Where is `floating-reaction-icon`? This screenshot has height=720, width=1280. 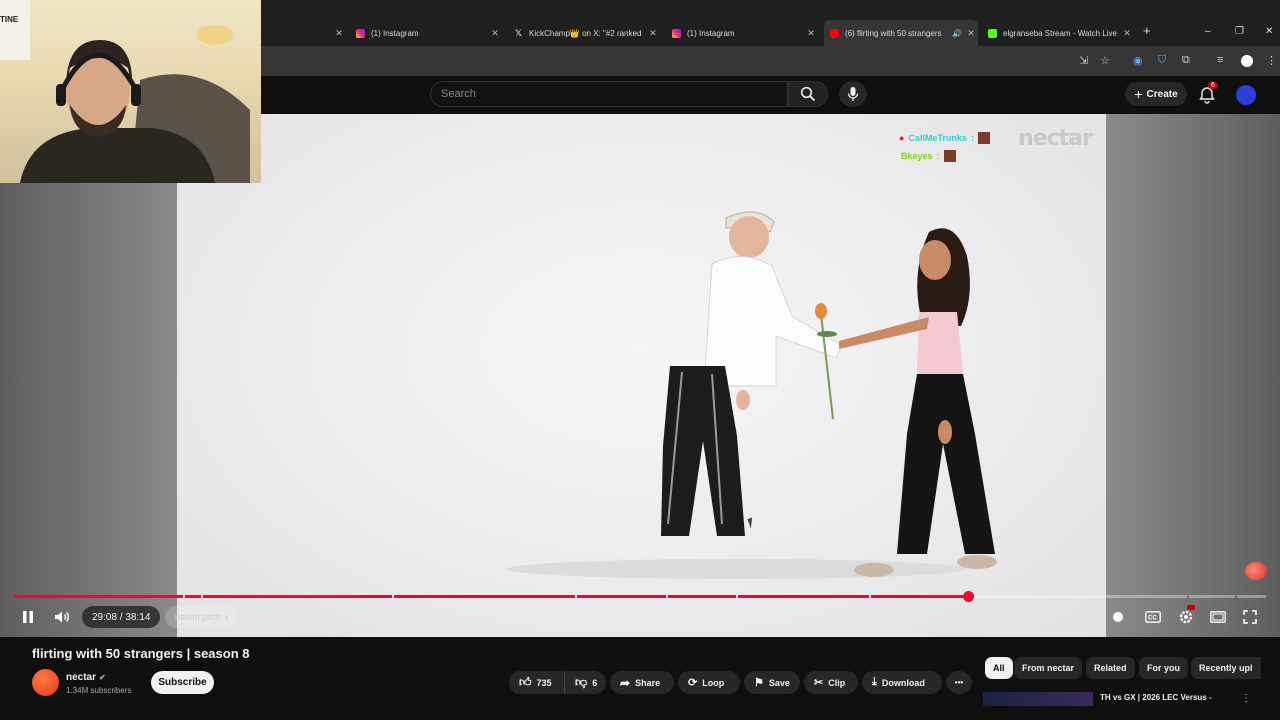
floating-reaction-icon is located at coordinates (1256, 571).